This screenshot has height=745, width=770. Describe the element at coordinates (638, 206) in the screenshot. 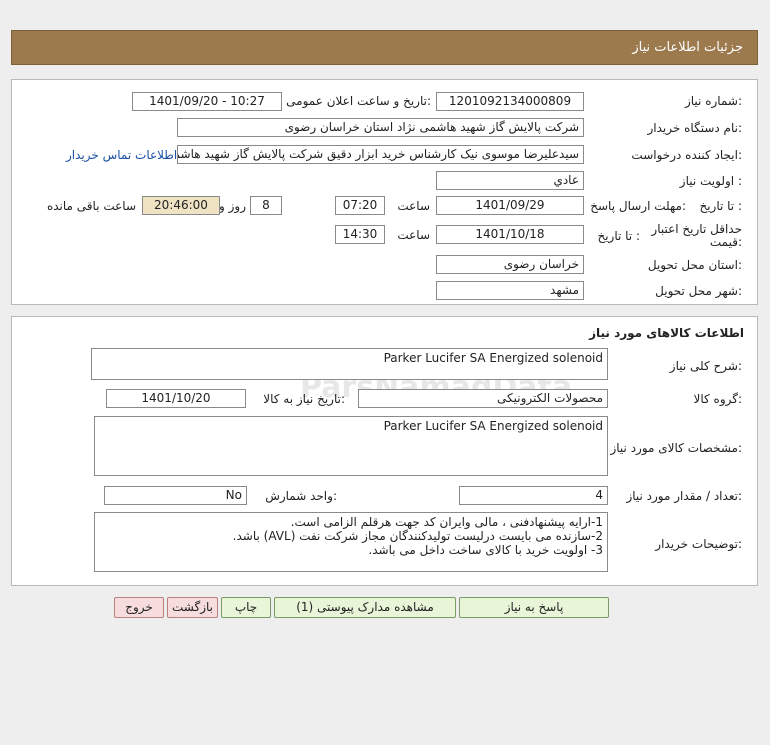

I see `deadline-label: مهلت ارسال پاسخ:` at that location.